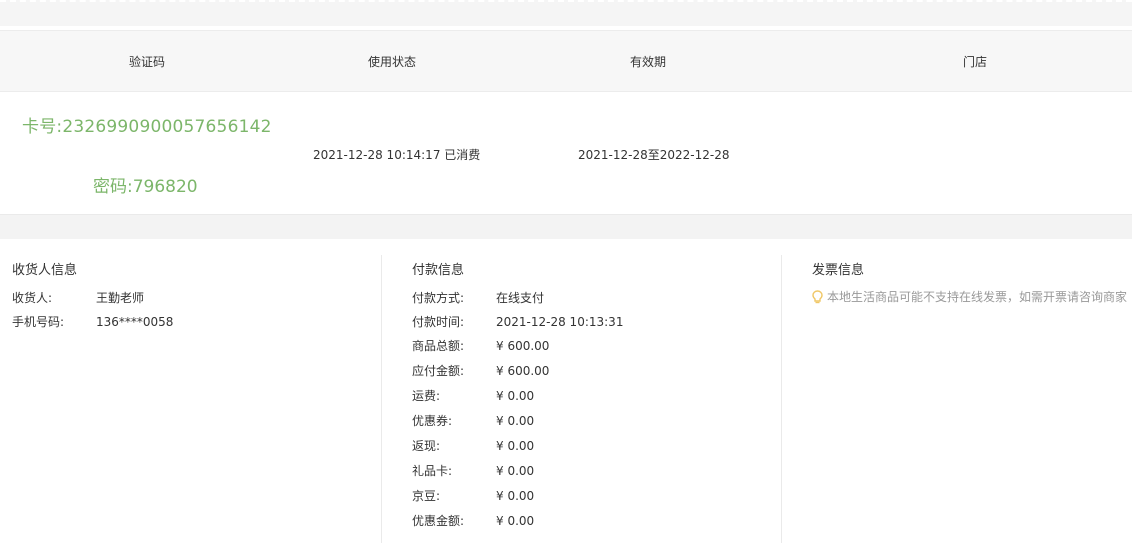 Image resolution: width=1132 pixels, height=543 pixels. What do you see at coordinates (473, 420) in the screenshot?
I see `payment-row: 优惠券: ¥ 0.00` at bounding box center [473, 420].